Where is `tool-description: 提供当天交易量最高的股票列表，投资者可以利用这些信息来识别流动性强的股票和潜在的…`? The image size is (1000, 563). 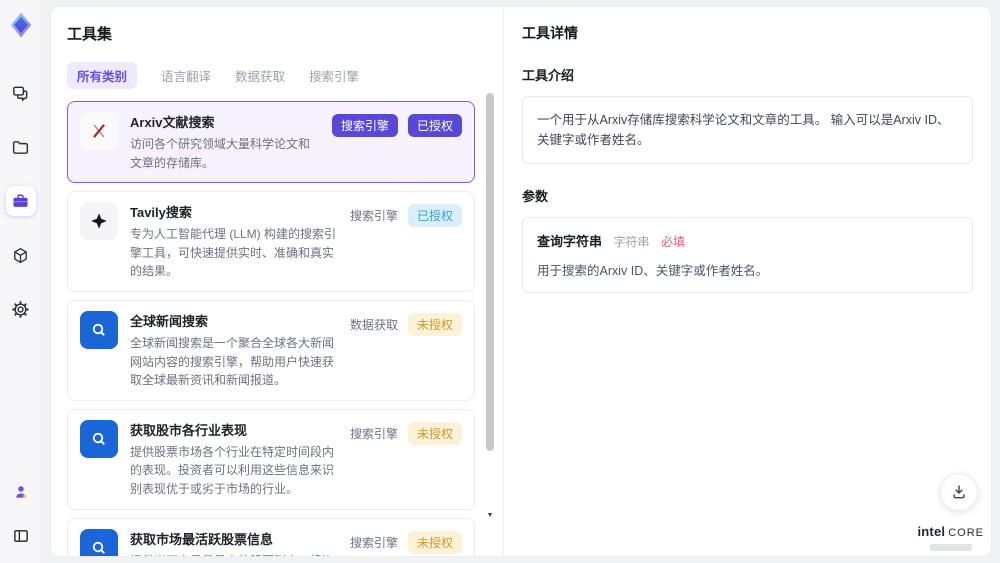 tool-description: 提供当天交易量最高的股票列表，投资者可以利用这些信息来识别流动性强的股票和潜在的… is located at coordinates (234, 554).